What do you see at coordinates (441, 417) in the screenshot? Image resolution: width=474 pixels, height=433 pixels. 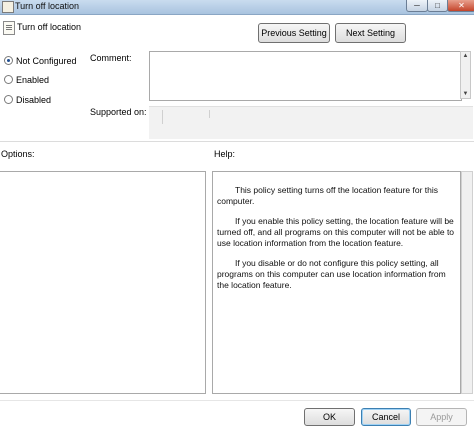 I see `apply-button: Apply` at bounding box center [441, 417].